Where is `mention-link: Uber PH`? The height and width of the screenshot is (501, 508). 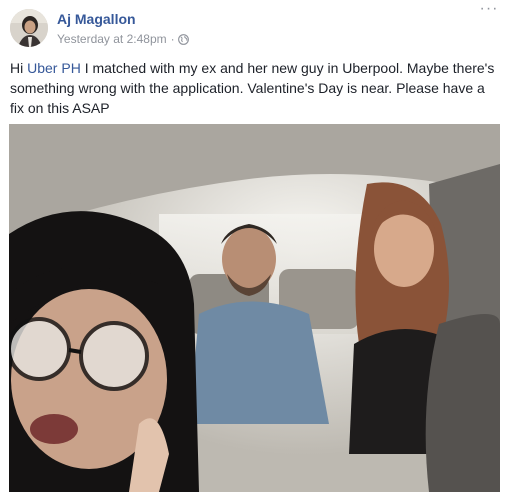 mention-link: Uber PH is located at coordinates (54, 68).